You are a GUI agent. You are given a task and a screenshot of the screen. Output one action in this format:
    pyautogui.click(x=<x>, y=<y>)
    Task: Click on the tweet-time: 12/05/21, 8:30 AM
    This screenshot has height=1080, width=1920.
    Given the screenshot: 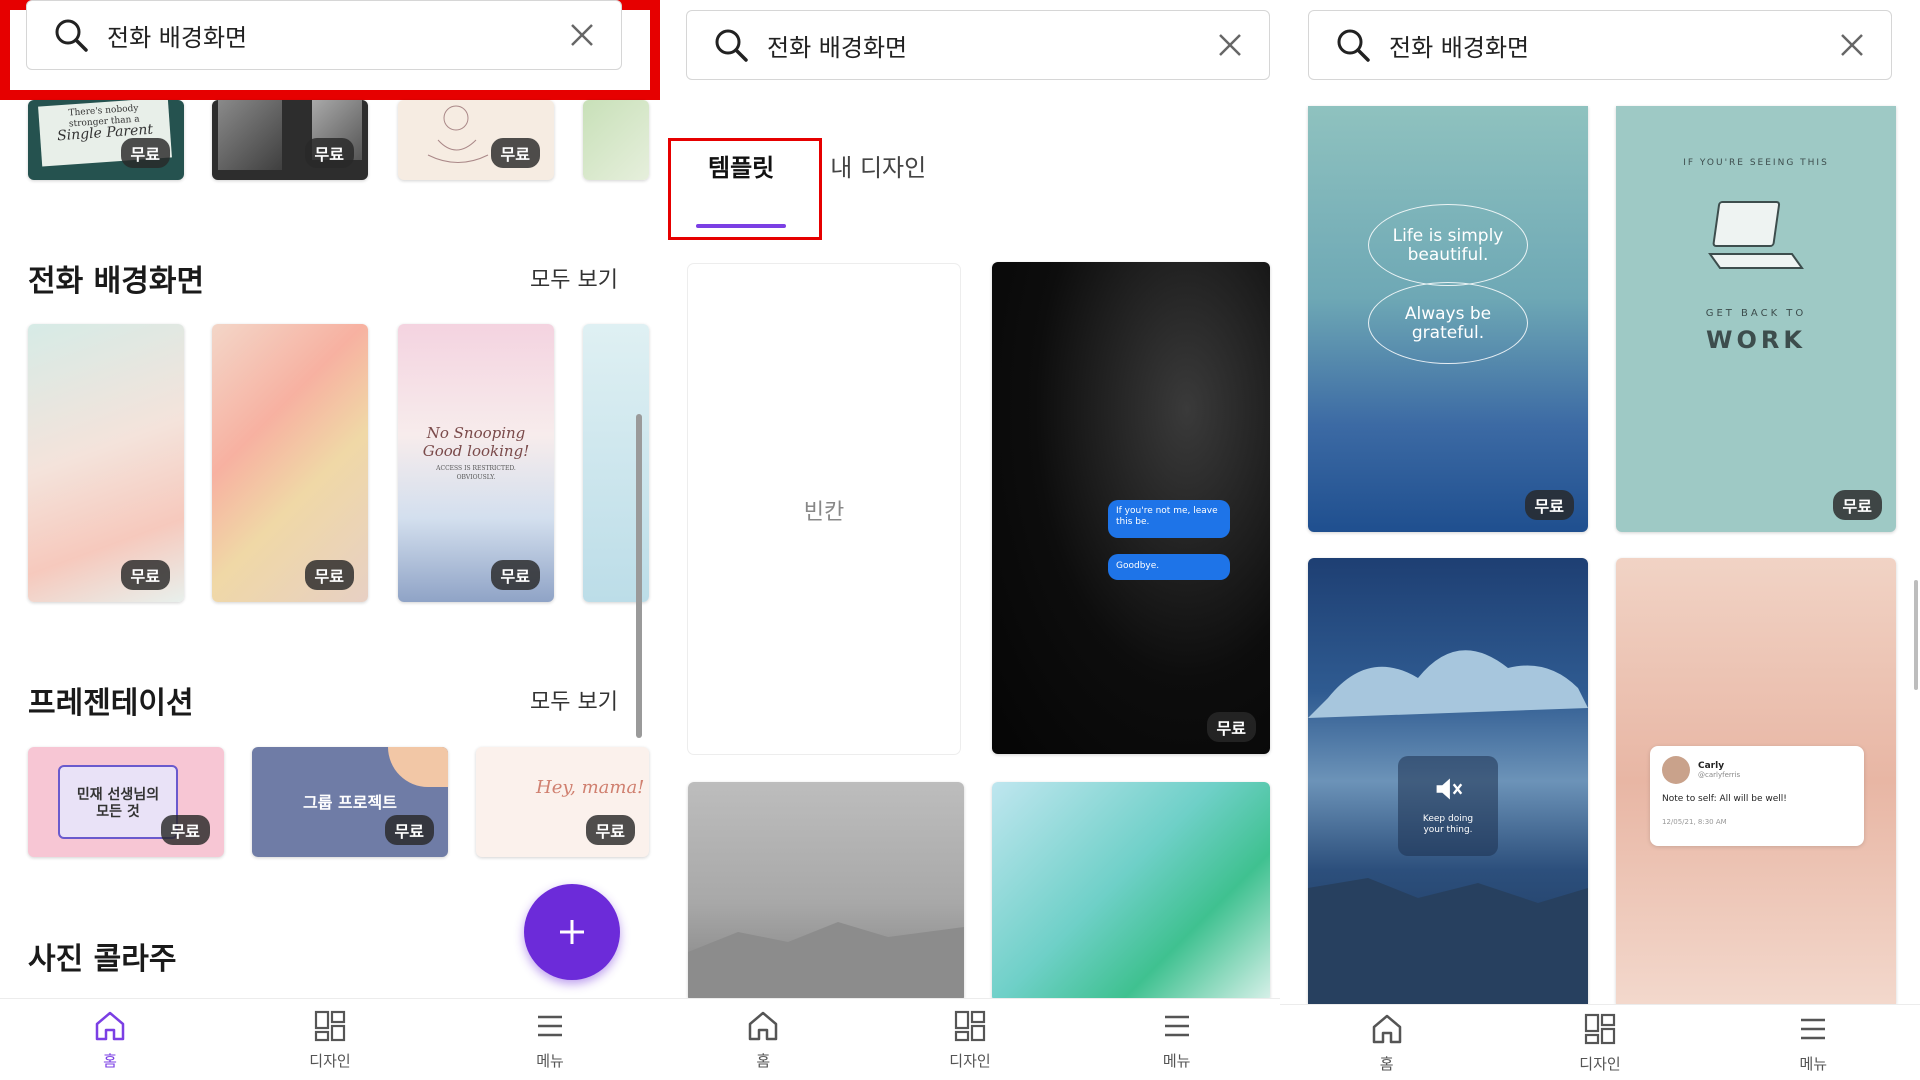 What is the action you would take?
    pyautogui.click(x=1694, y=822)
    